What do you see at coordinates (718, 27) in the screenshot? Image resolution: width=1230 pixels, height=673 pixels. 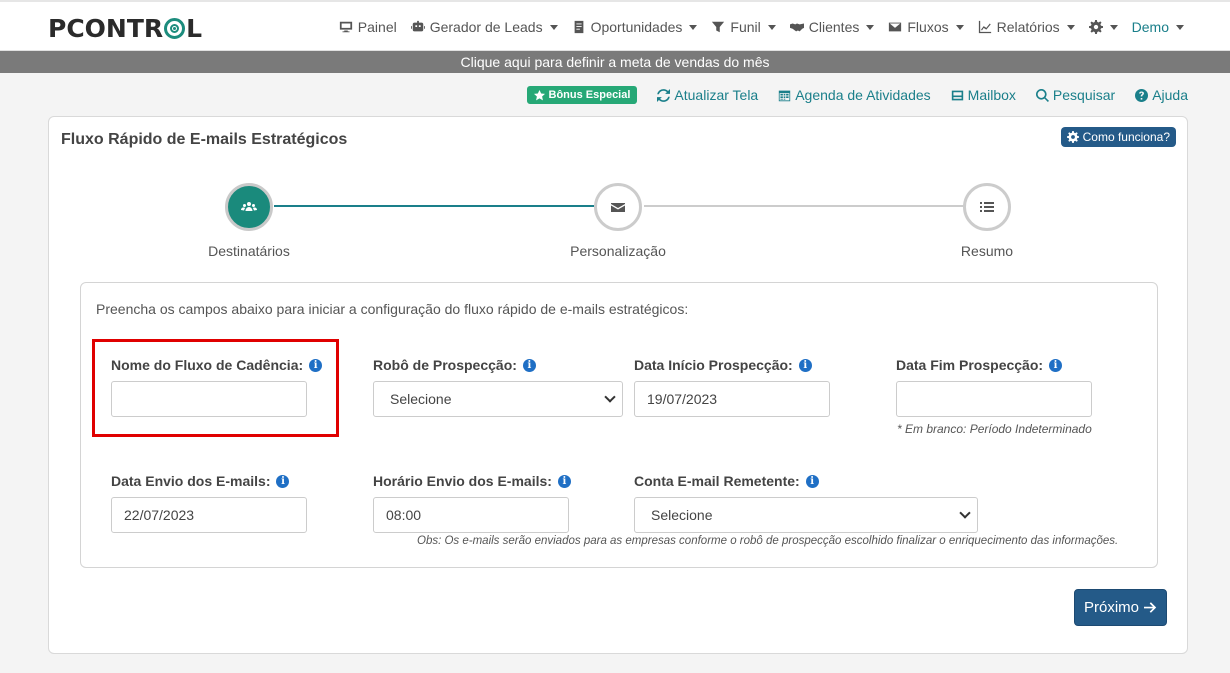 I see `filter-icon` at bounding box center [718, 27].